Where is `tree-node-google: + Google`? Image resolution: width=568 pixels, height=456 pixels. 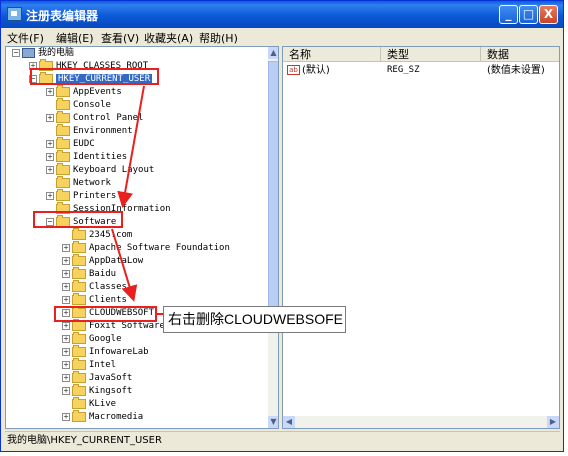
tree-node-google: + Google is located at coordinates (92, 338).